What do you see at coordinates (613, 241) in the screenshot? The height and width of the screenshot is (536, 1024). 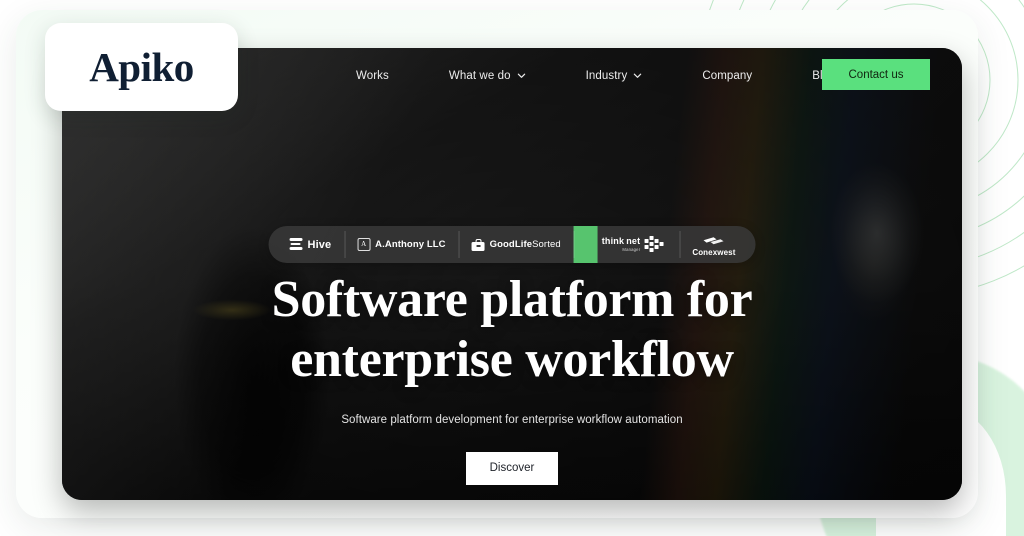 I see `thinknet-word-think: think` at bounding box center [613, 241].